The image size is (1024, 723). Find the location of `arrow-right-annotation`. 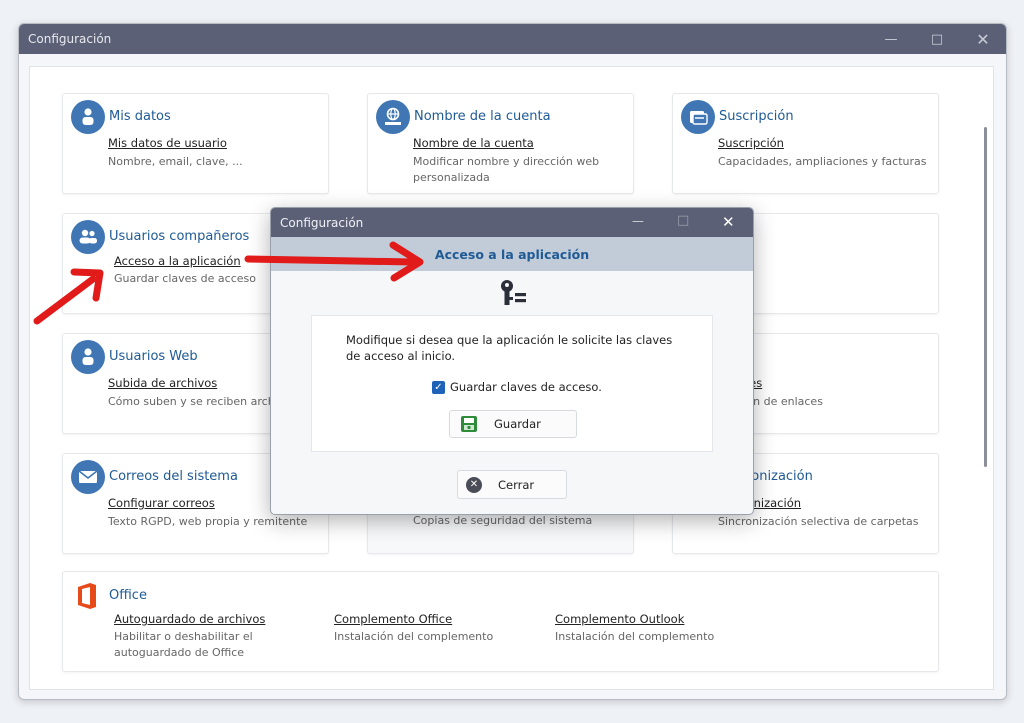

arrow-right-annotation is located at coordinates (334, 261).